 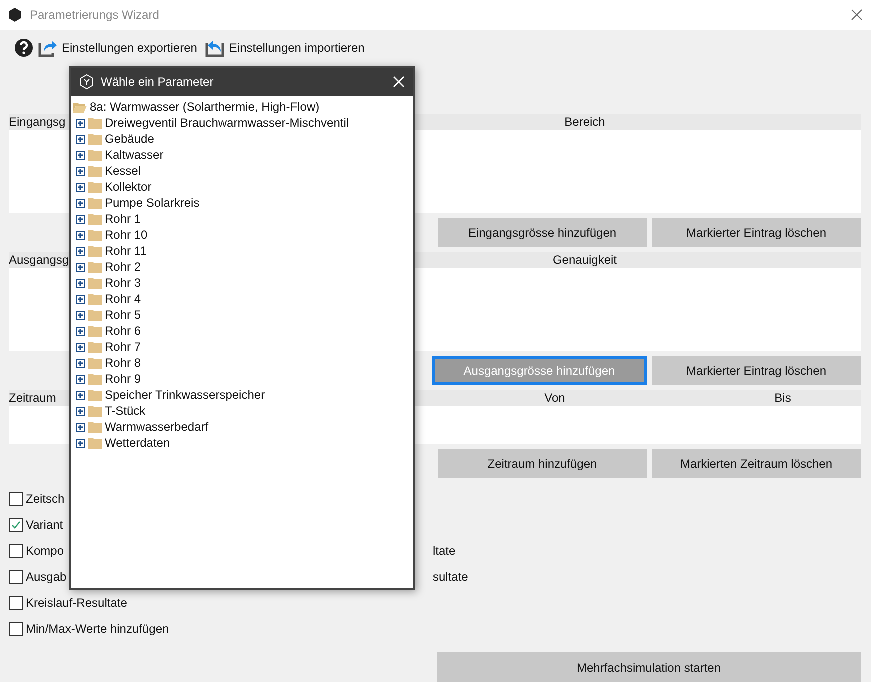 What do you see at coordinates (129, 139) in the screenshot?
I see `tree-item: Gebäude` at bounding box center [129, 139].